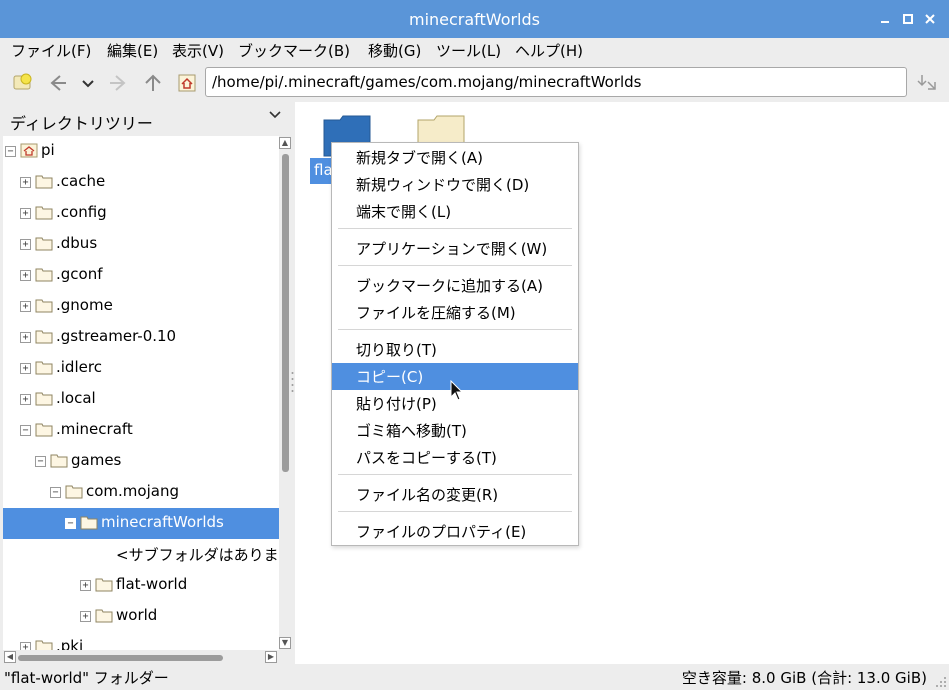  Describe the element at coordinates (441, 129) in the screenshot. I see `file-item-world` at that location.